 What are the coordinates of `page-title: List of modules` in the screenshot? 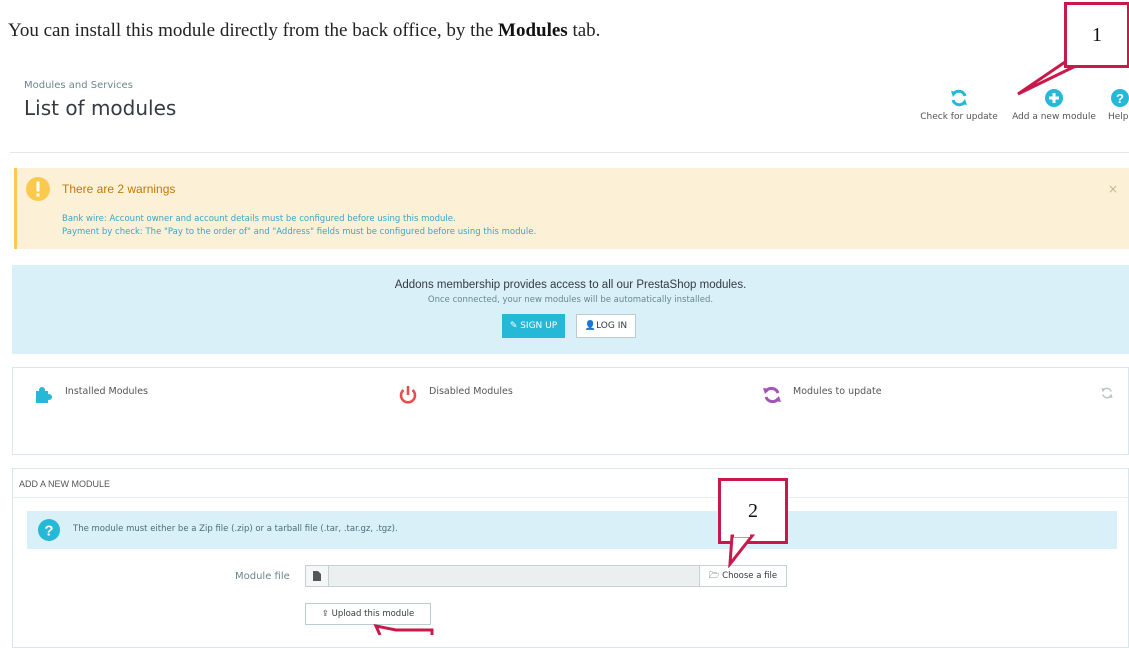 It's located at (100, 108).